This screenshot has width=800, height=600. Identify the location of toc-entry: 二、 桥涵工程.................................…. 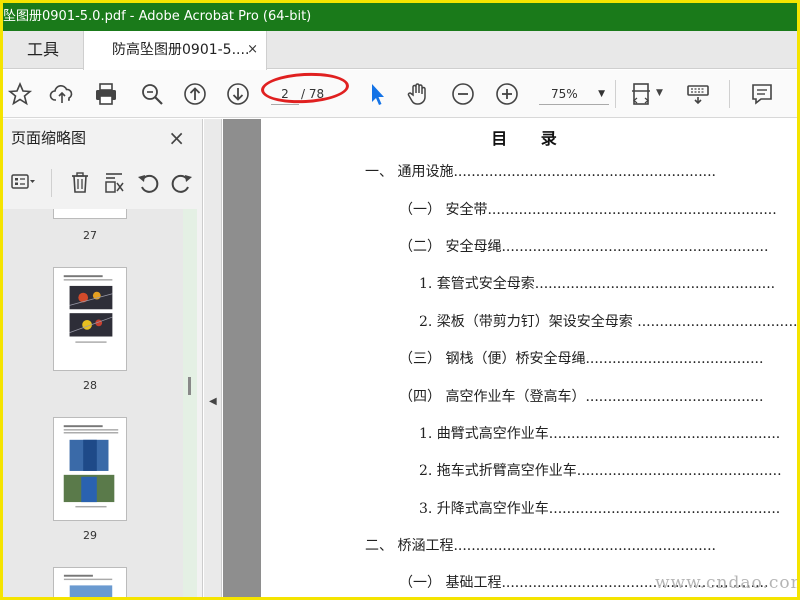
(580, 545).